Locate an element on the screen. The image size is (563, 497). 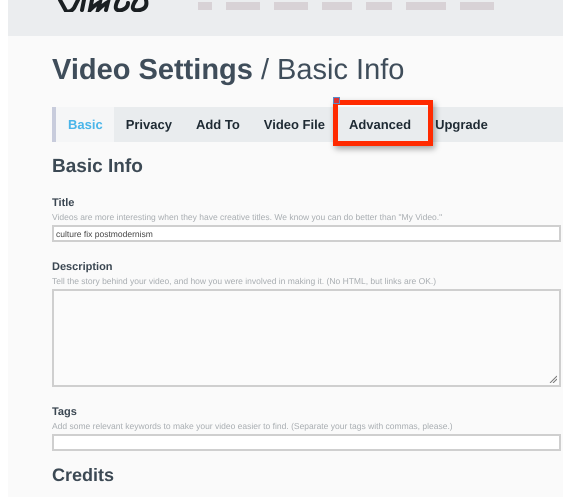
resize-handle is located at coordinates (336, 100).